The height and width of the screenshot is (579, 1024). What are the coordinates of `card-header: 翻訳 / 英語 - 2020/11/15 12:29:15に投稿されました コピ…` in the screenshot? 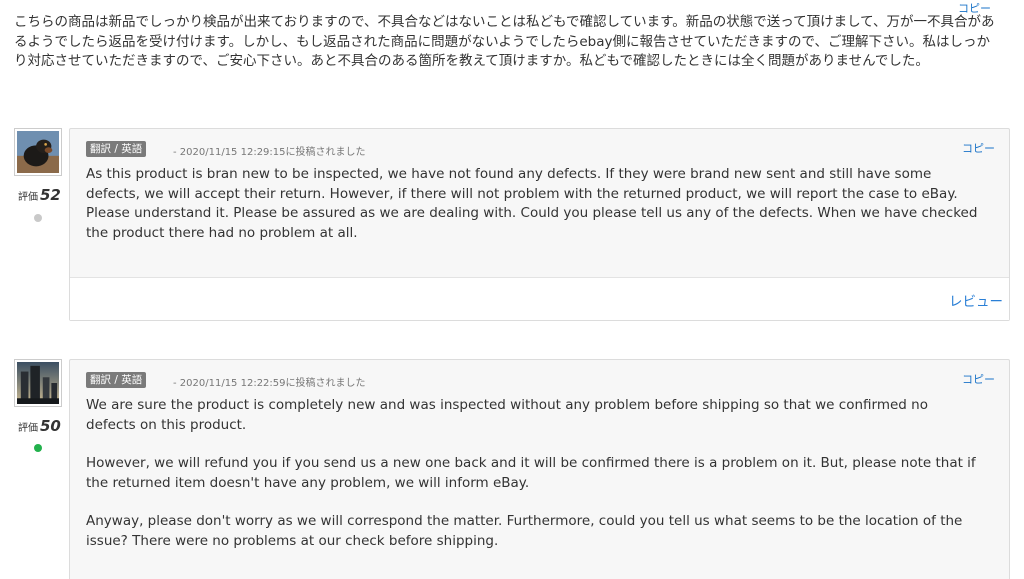 It's located at (539, 146).